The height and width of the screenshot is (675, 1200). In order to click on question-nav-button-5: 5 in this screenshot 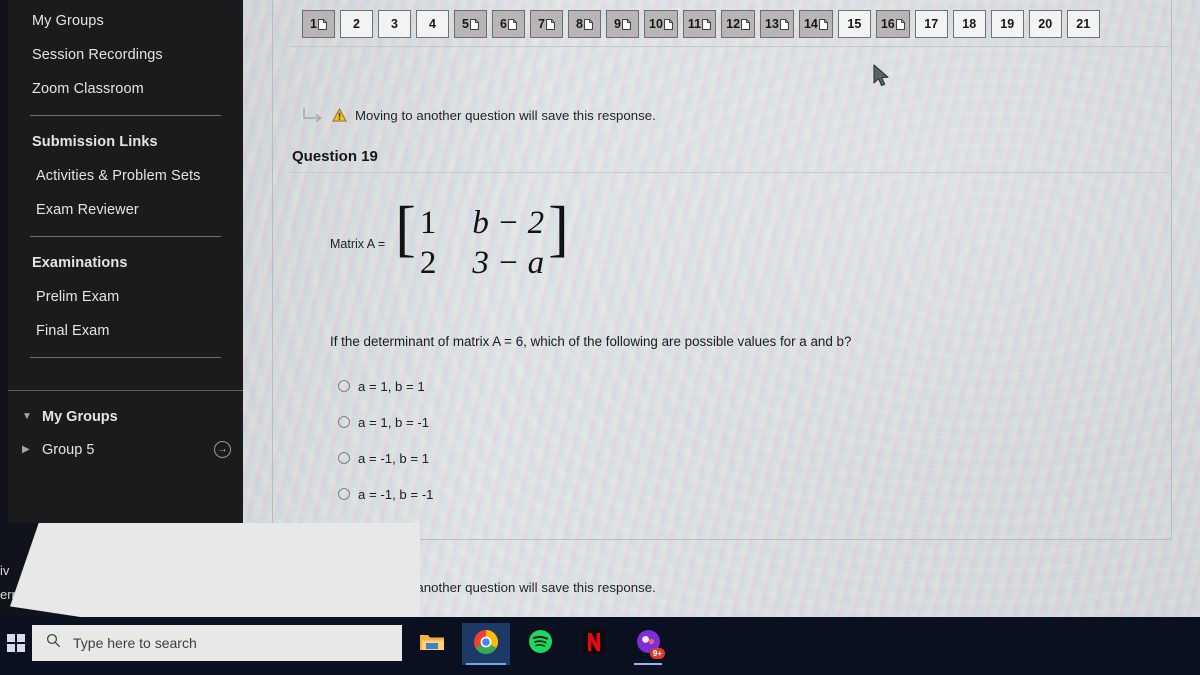, I will do `click(470, 24)`.